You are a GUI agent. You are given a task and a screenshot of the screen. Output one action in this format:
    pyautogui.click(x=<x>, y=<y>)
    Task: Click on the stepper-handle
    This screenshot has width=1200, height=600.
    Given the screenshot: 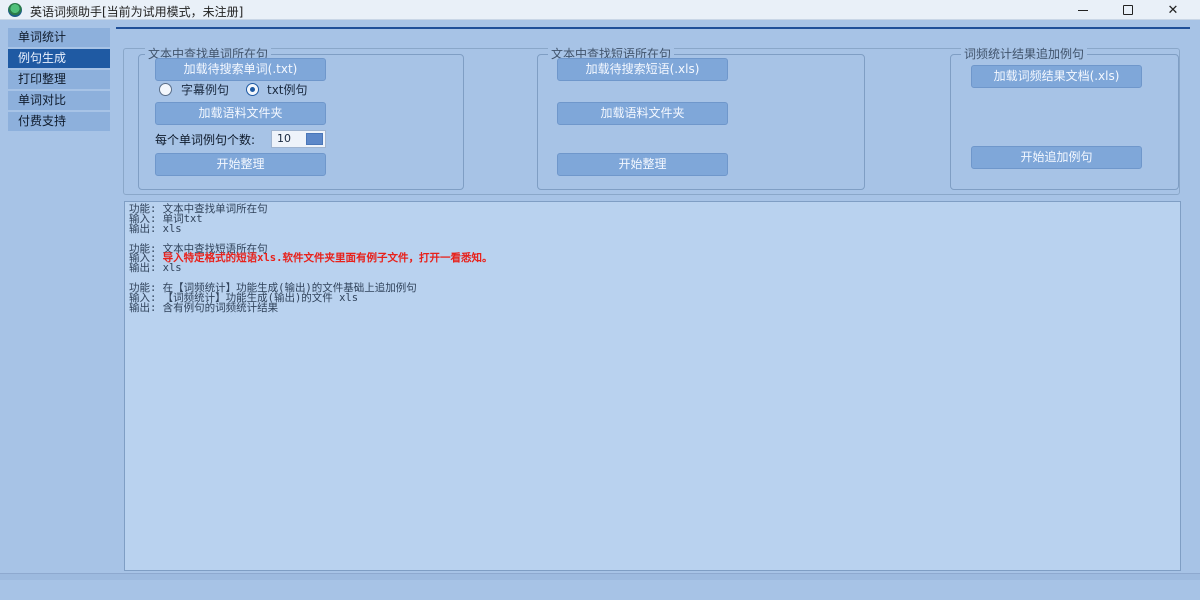 What is the action you would take?
    pyautogui.click(x=314, y=139)
    